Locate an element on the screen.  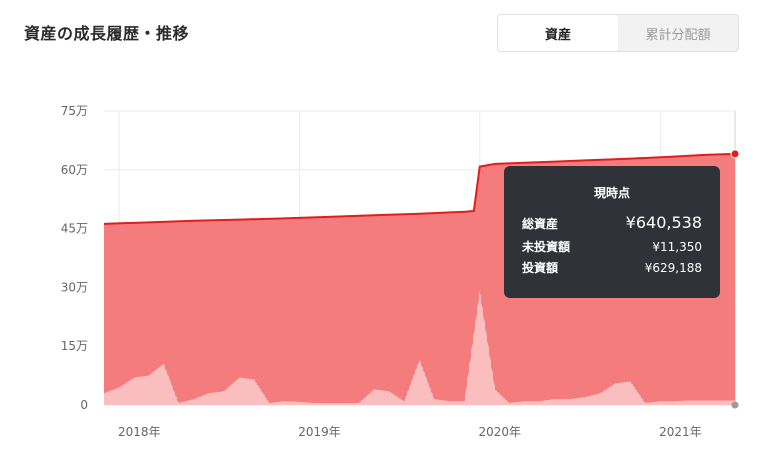
x-tick-label: 2020年 is located at coordinates (499, 432).